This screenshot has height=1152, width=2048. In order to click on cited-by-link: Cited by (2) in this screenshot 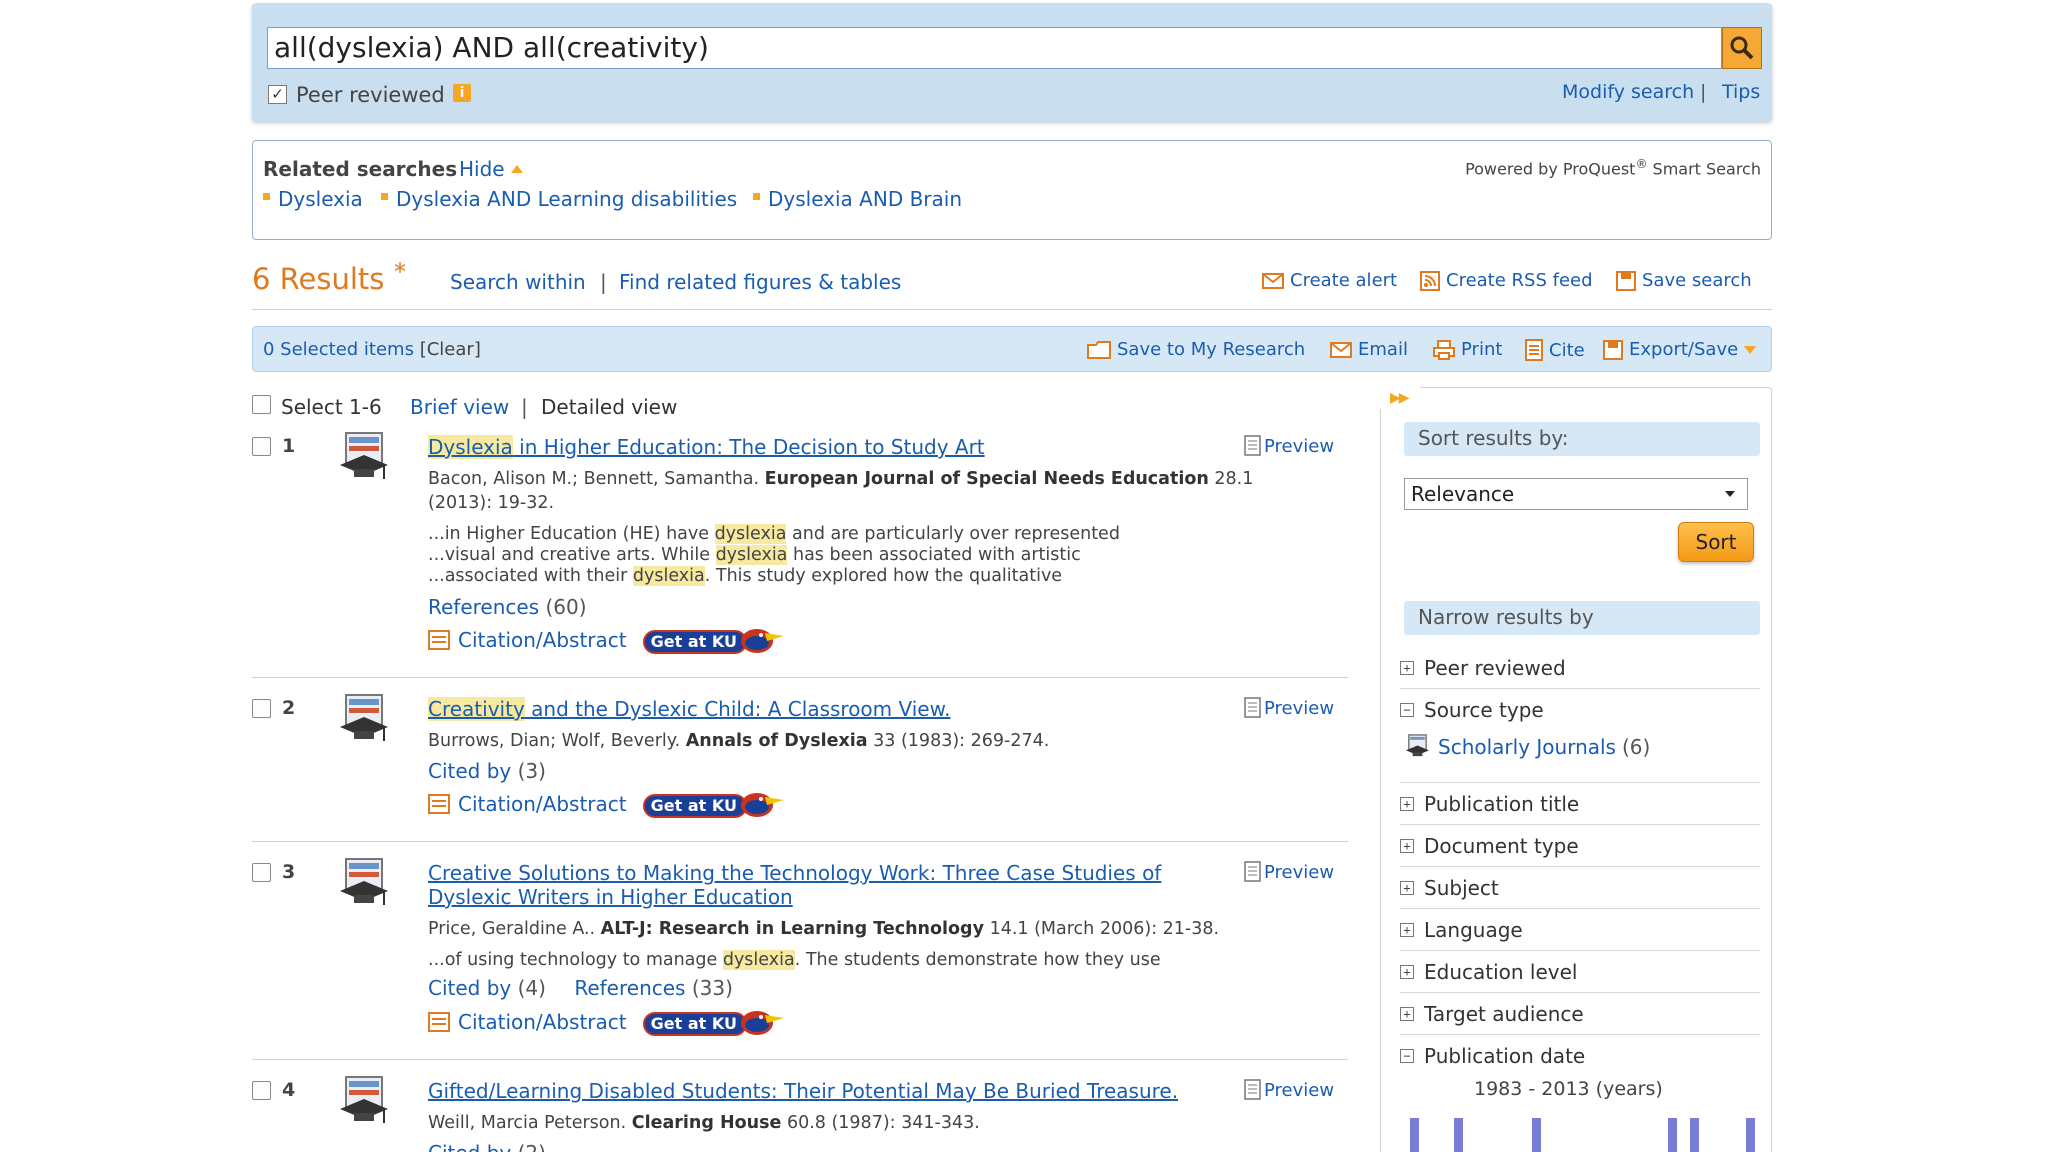, I will do `click(487, 1146)`.